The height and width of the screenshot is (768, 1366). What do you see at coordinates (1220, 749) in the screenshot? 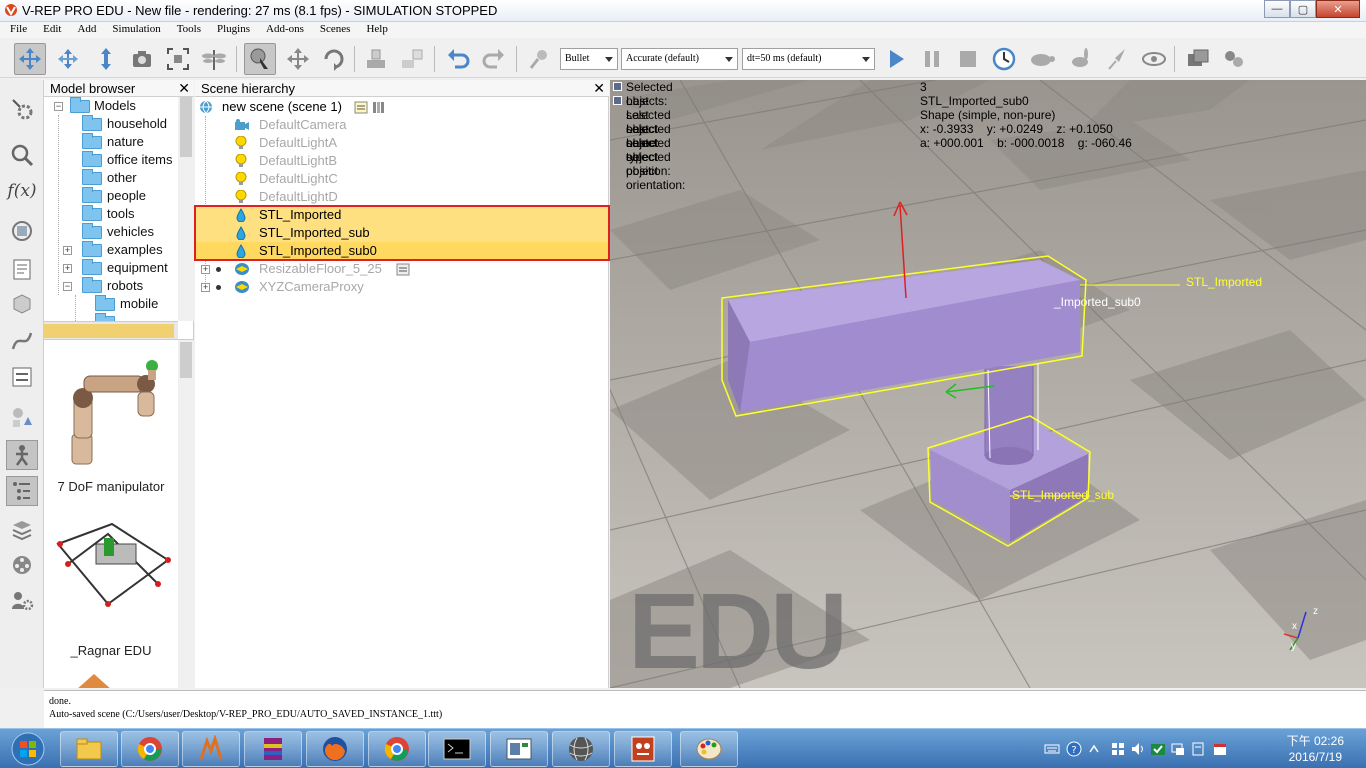
I see `calendar-icon` at bounding box center [1220, 749].